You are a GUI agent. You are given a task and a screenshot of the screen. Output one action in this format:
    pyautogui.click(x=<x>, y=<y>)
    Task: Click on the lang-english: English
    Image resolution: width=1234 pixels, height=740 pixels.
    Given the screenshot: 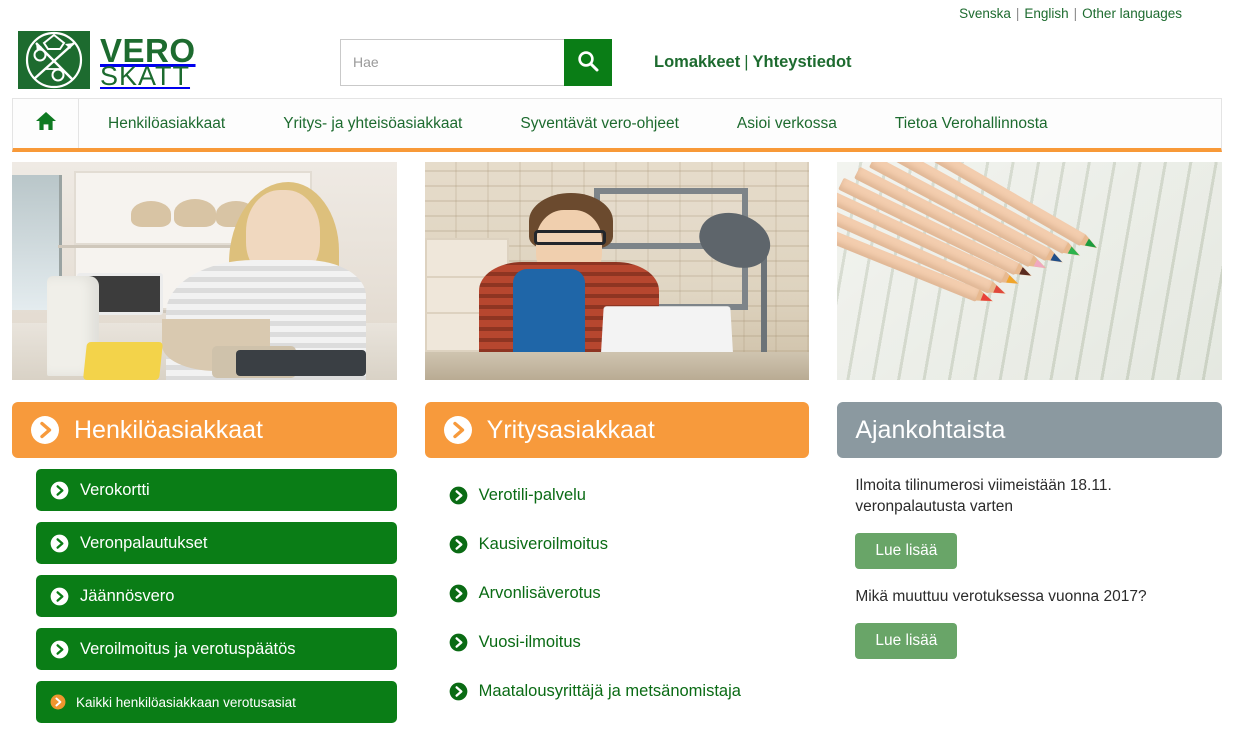 What is the action you would take?
    pyautogui.click(x=1046, y=13)
    